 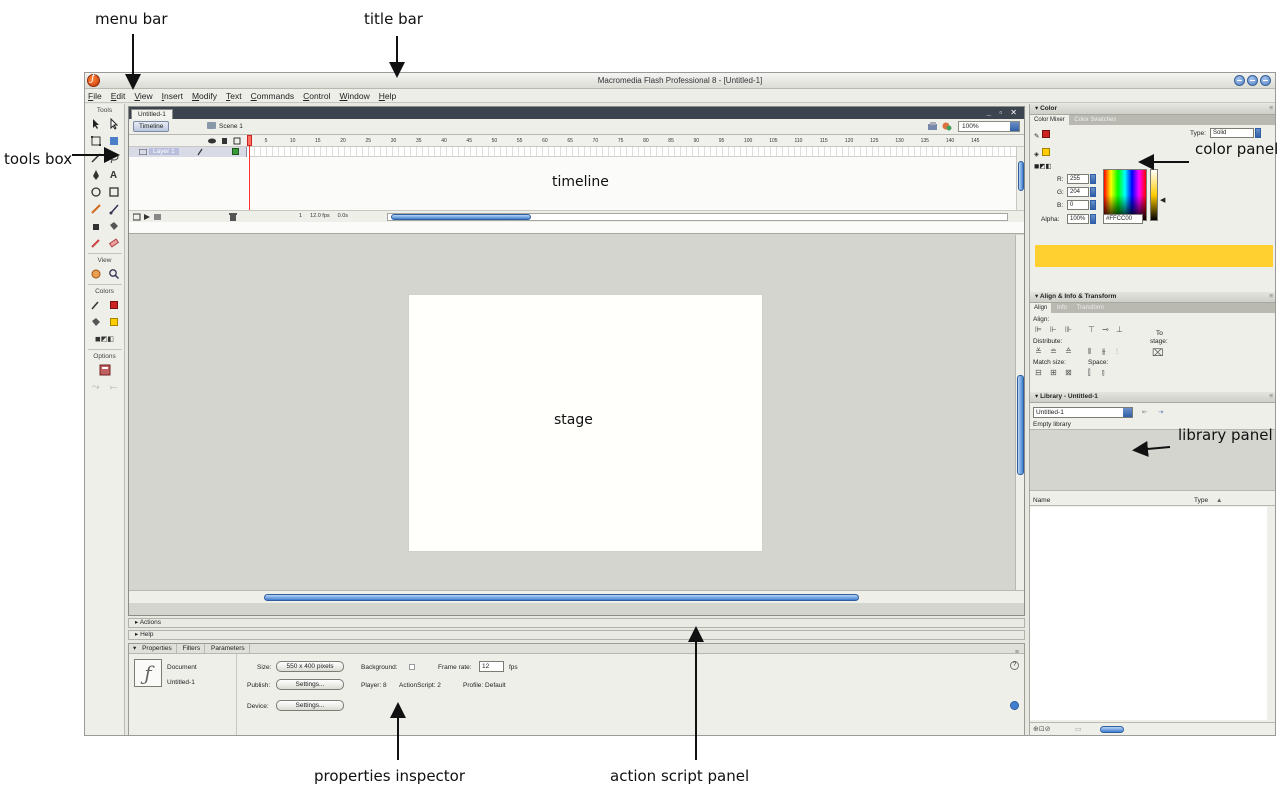 What do you see at coordinates (113, 192) in the screenshot?
I see `rectangle-tool-icon` at bounding box center [113, 192].